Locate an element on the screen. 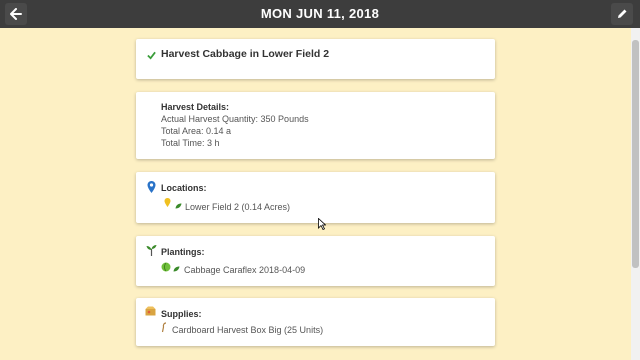  top-bar: MON JUN 11, 2018 is located at coordinates (320, 14).